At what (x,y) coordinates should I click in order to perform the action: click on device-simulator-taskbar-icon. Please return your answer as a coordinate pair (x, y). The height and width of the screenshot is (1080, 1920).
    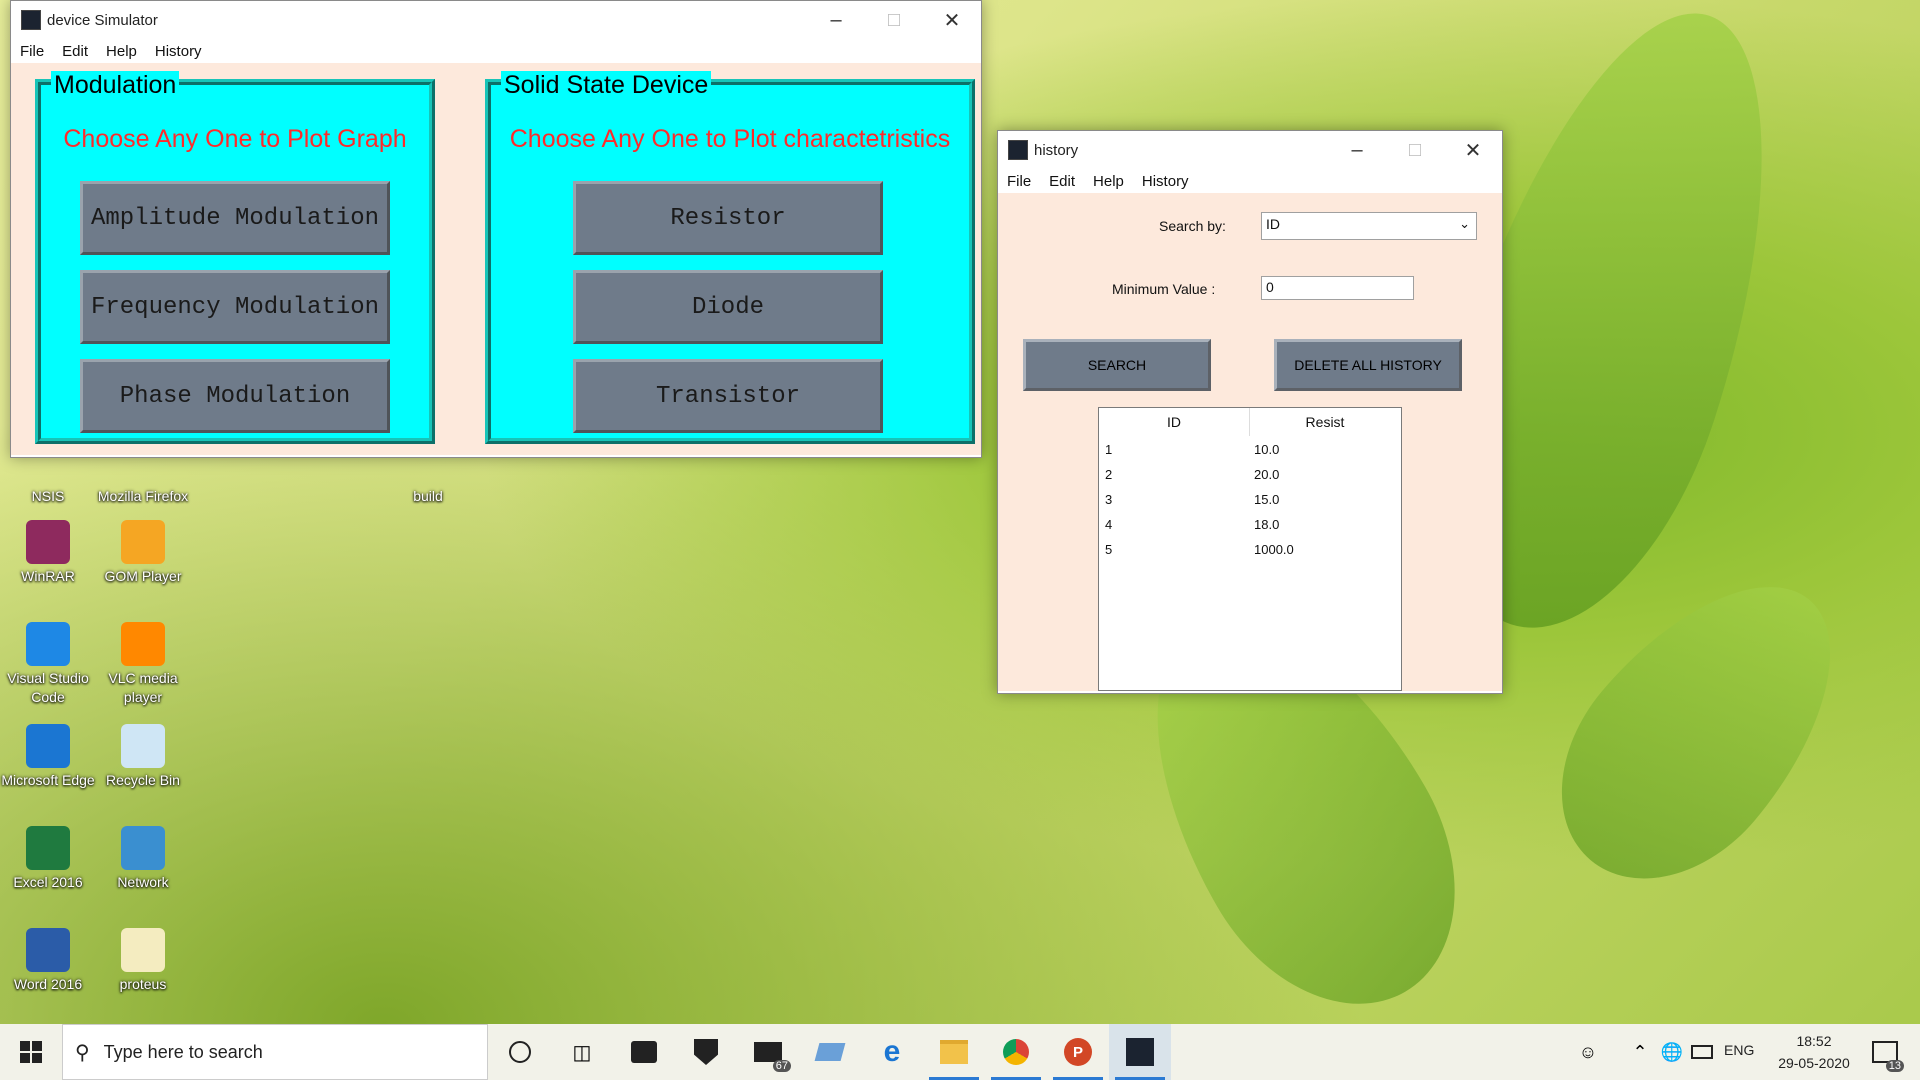
    Looking at the image, I should click on (1140, 1052).